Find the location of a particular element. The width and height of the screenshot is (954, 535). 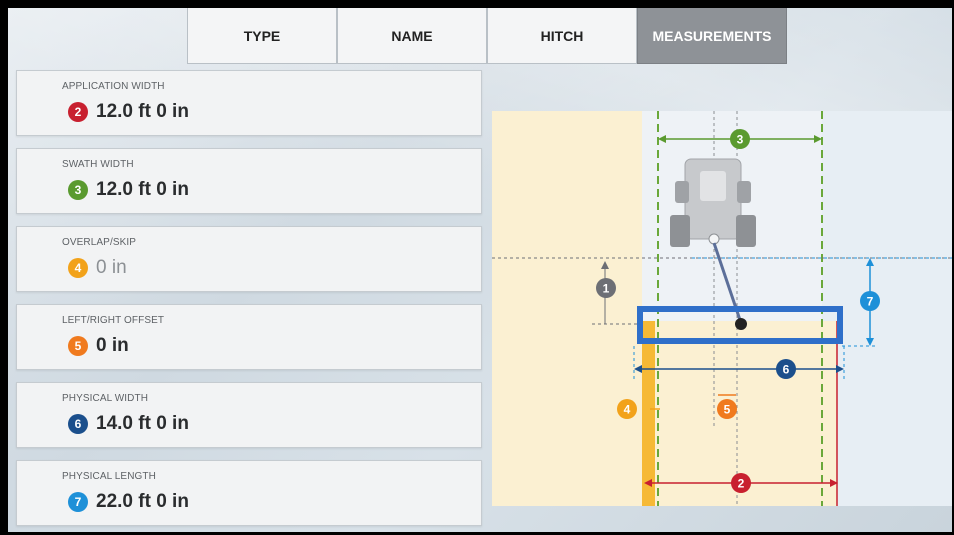

tab-bar: TYPE NAME HITCH MEASUREMENTS is located at coordinates (487, 36).